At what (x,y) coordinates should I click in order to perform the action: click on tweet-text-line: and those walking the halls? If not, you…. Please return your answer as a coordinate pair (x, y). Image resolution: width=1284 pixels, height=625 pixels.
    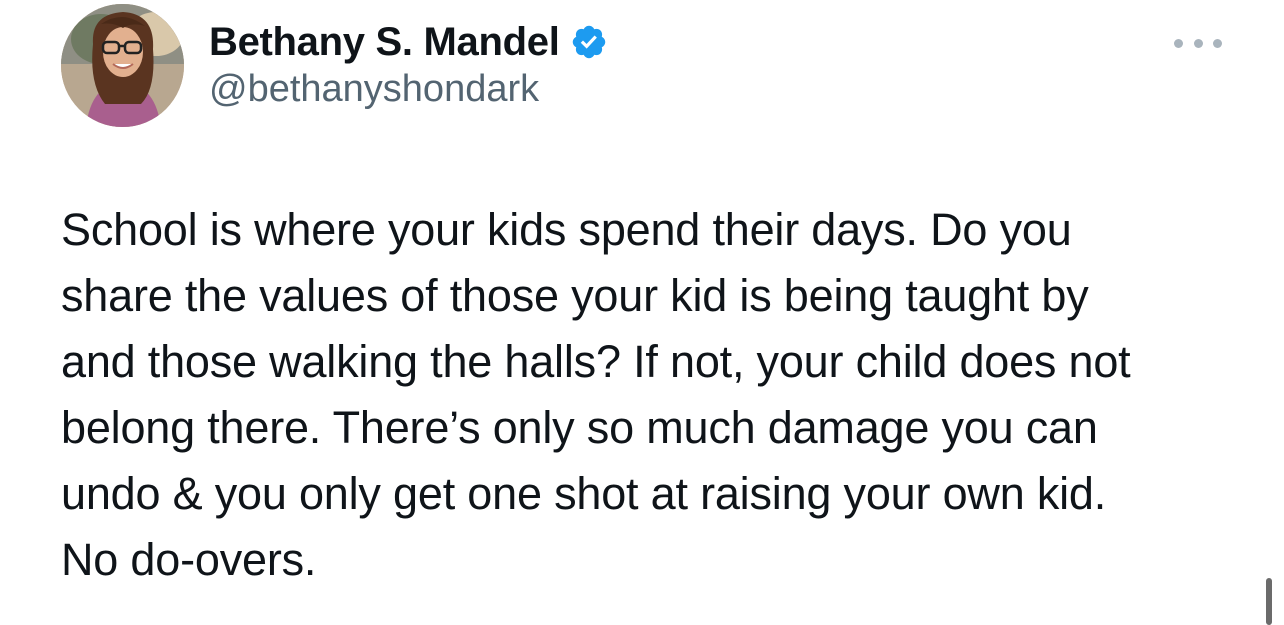
    Looking at the image, I should click on (596, 361).